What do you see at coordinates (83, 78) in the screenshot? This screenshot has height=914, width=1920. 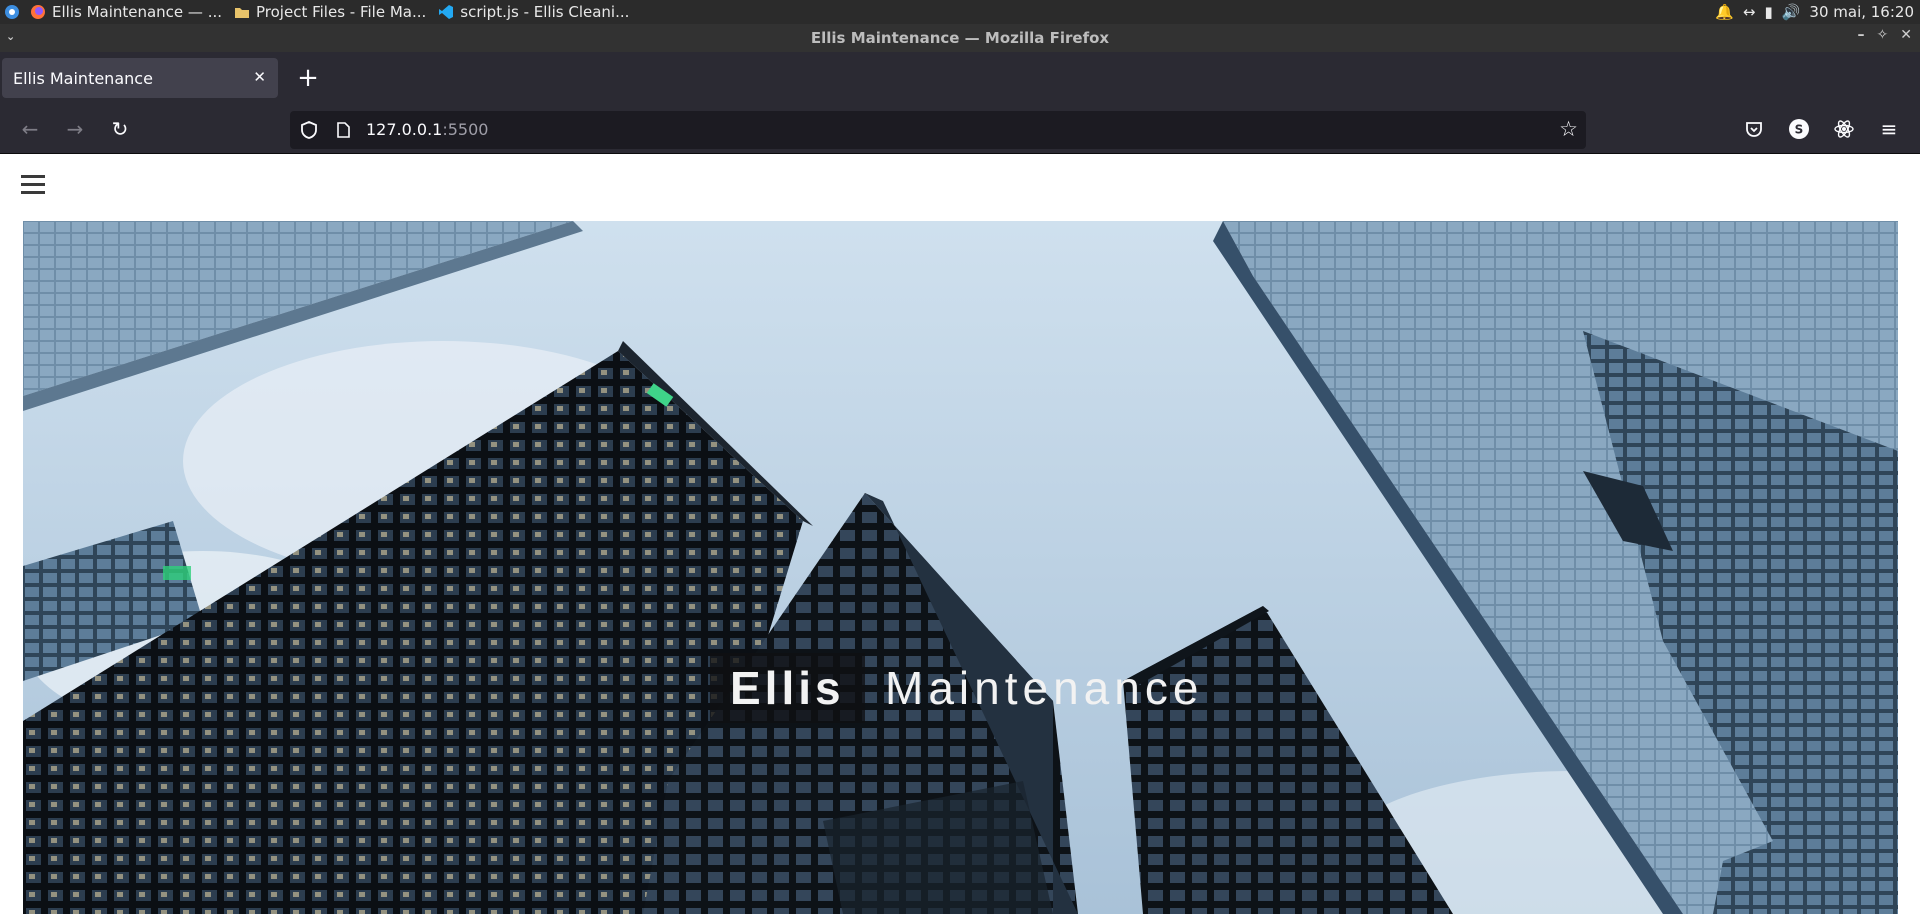 I see `tab-title: Ellis Maintenance` at bounding box center [83, 78].